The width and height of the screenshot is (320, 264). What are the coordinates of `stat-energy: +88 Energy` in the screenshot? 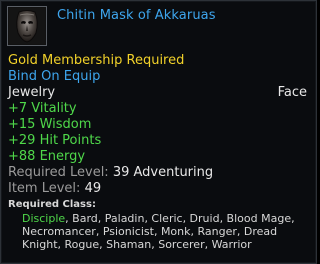 It's located at (47, 156).